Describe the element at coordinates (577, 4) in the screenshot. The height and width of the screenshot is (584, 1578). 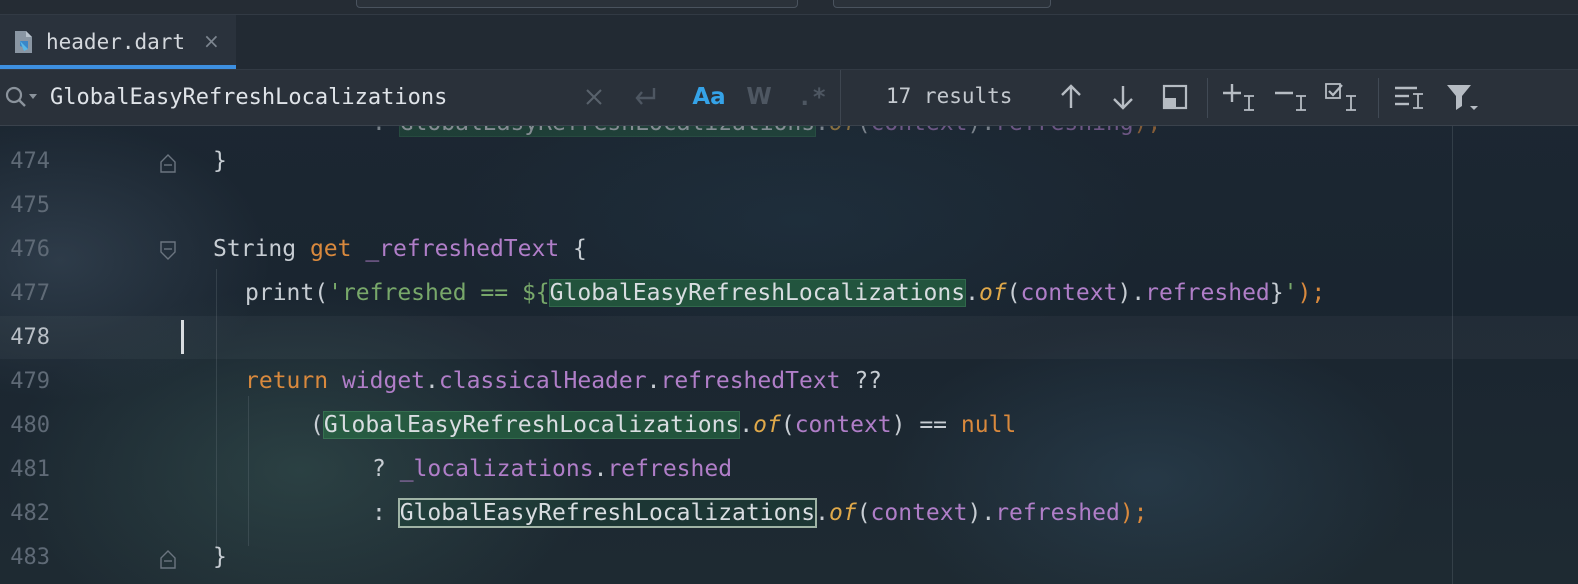
I see `toolbar-field` at that location.